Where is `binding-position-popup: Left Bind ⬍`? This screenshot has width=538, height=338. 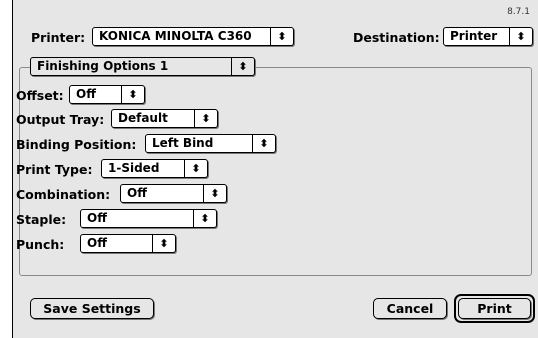
binding-position-popup: Left Bind ⬍ is located at coordinates (210, 143).